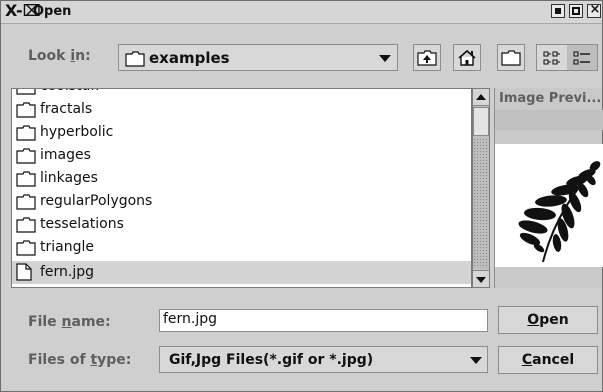  What do you see at coordinates (66, 322) in the screenshot?
I see `file-name-mnemonic: n` at bounding box center [66, 322].